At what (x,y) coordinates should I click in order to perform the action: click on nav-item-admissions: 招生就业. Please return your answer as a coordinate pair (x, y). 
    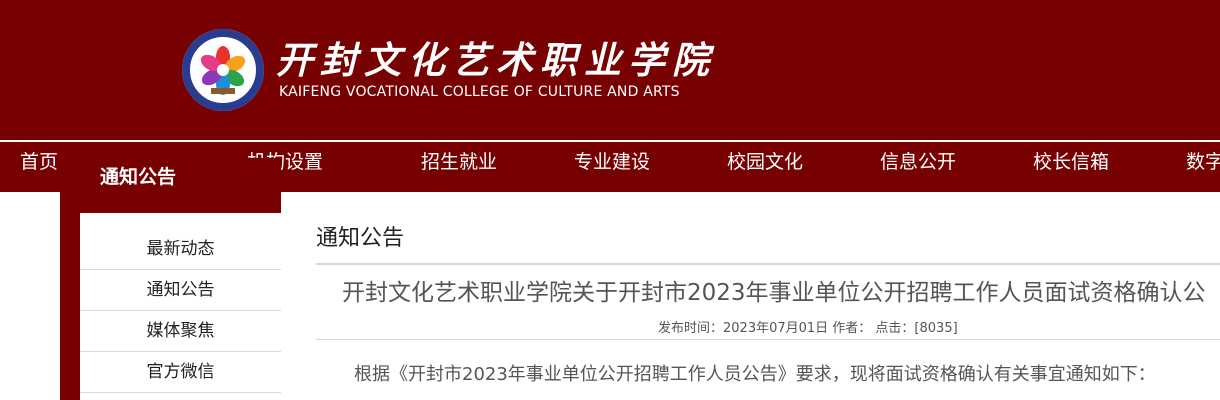
    Looking at the image, I should click on (459, 162).